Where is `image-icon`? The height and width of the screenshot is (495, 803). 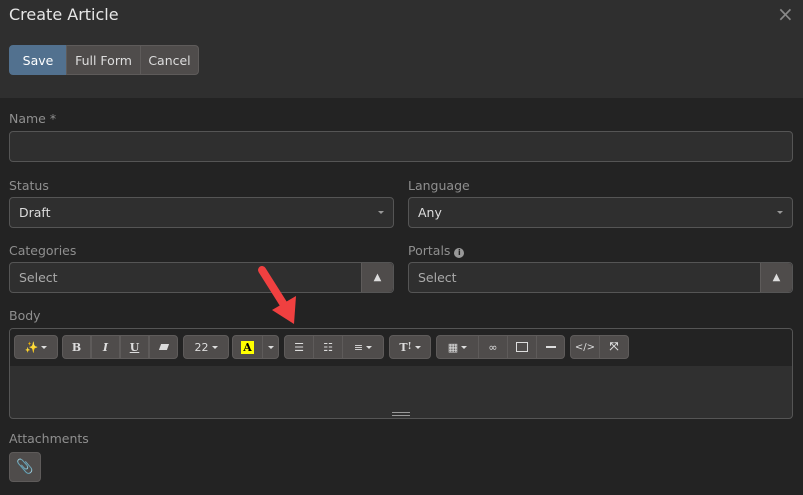
image-icon is located at coordinates (522, 347).